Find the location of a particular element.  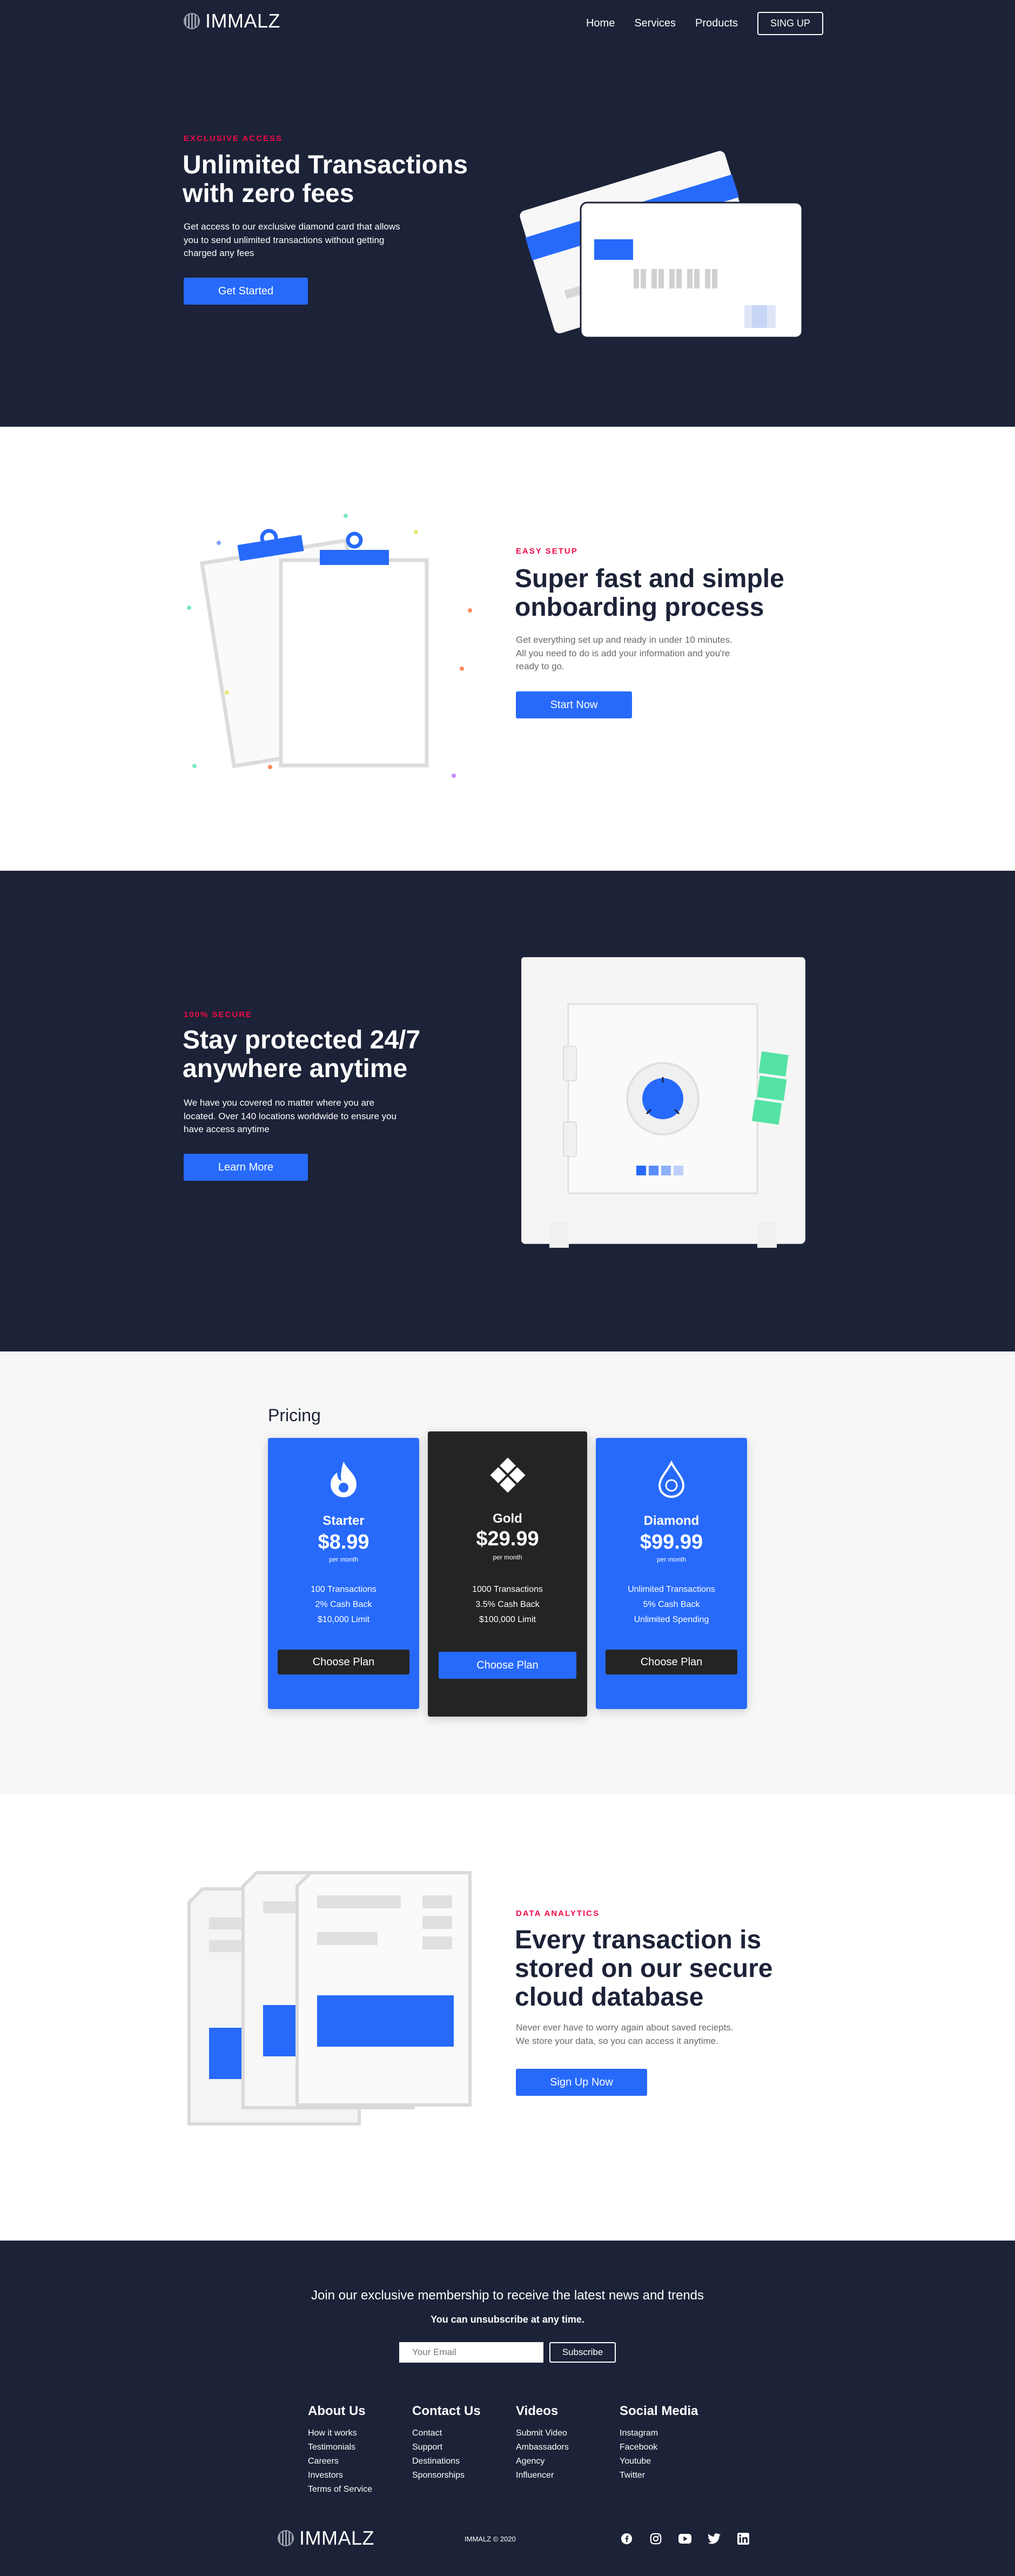

nav-link-services: Services is located at coordinates (655, 23).